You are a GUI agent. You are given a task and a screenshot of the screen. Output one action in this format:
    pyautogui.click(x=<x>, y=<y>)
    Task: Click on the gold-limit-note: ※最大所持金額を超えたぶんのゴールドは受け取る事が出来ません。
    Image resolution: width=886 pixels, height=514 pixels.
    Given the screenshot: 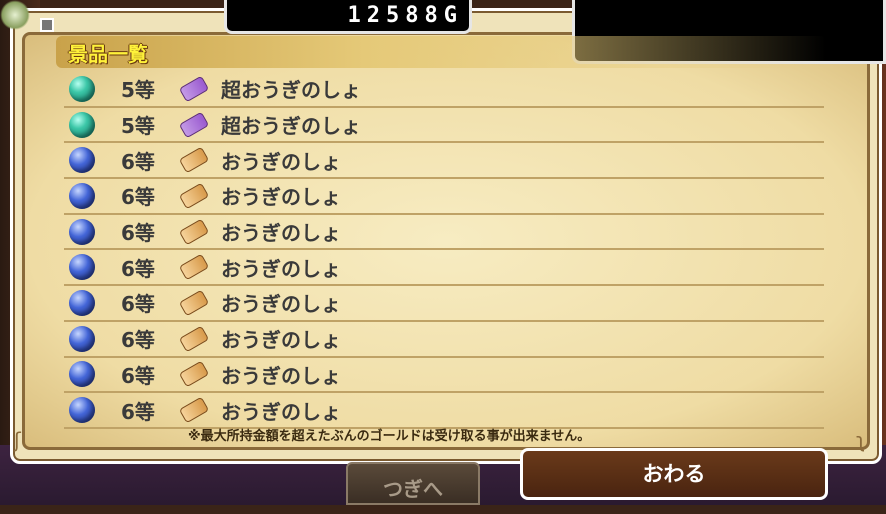 What is the action you would take?
    pyautogui.click(x=389, y=436)
    